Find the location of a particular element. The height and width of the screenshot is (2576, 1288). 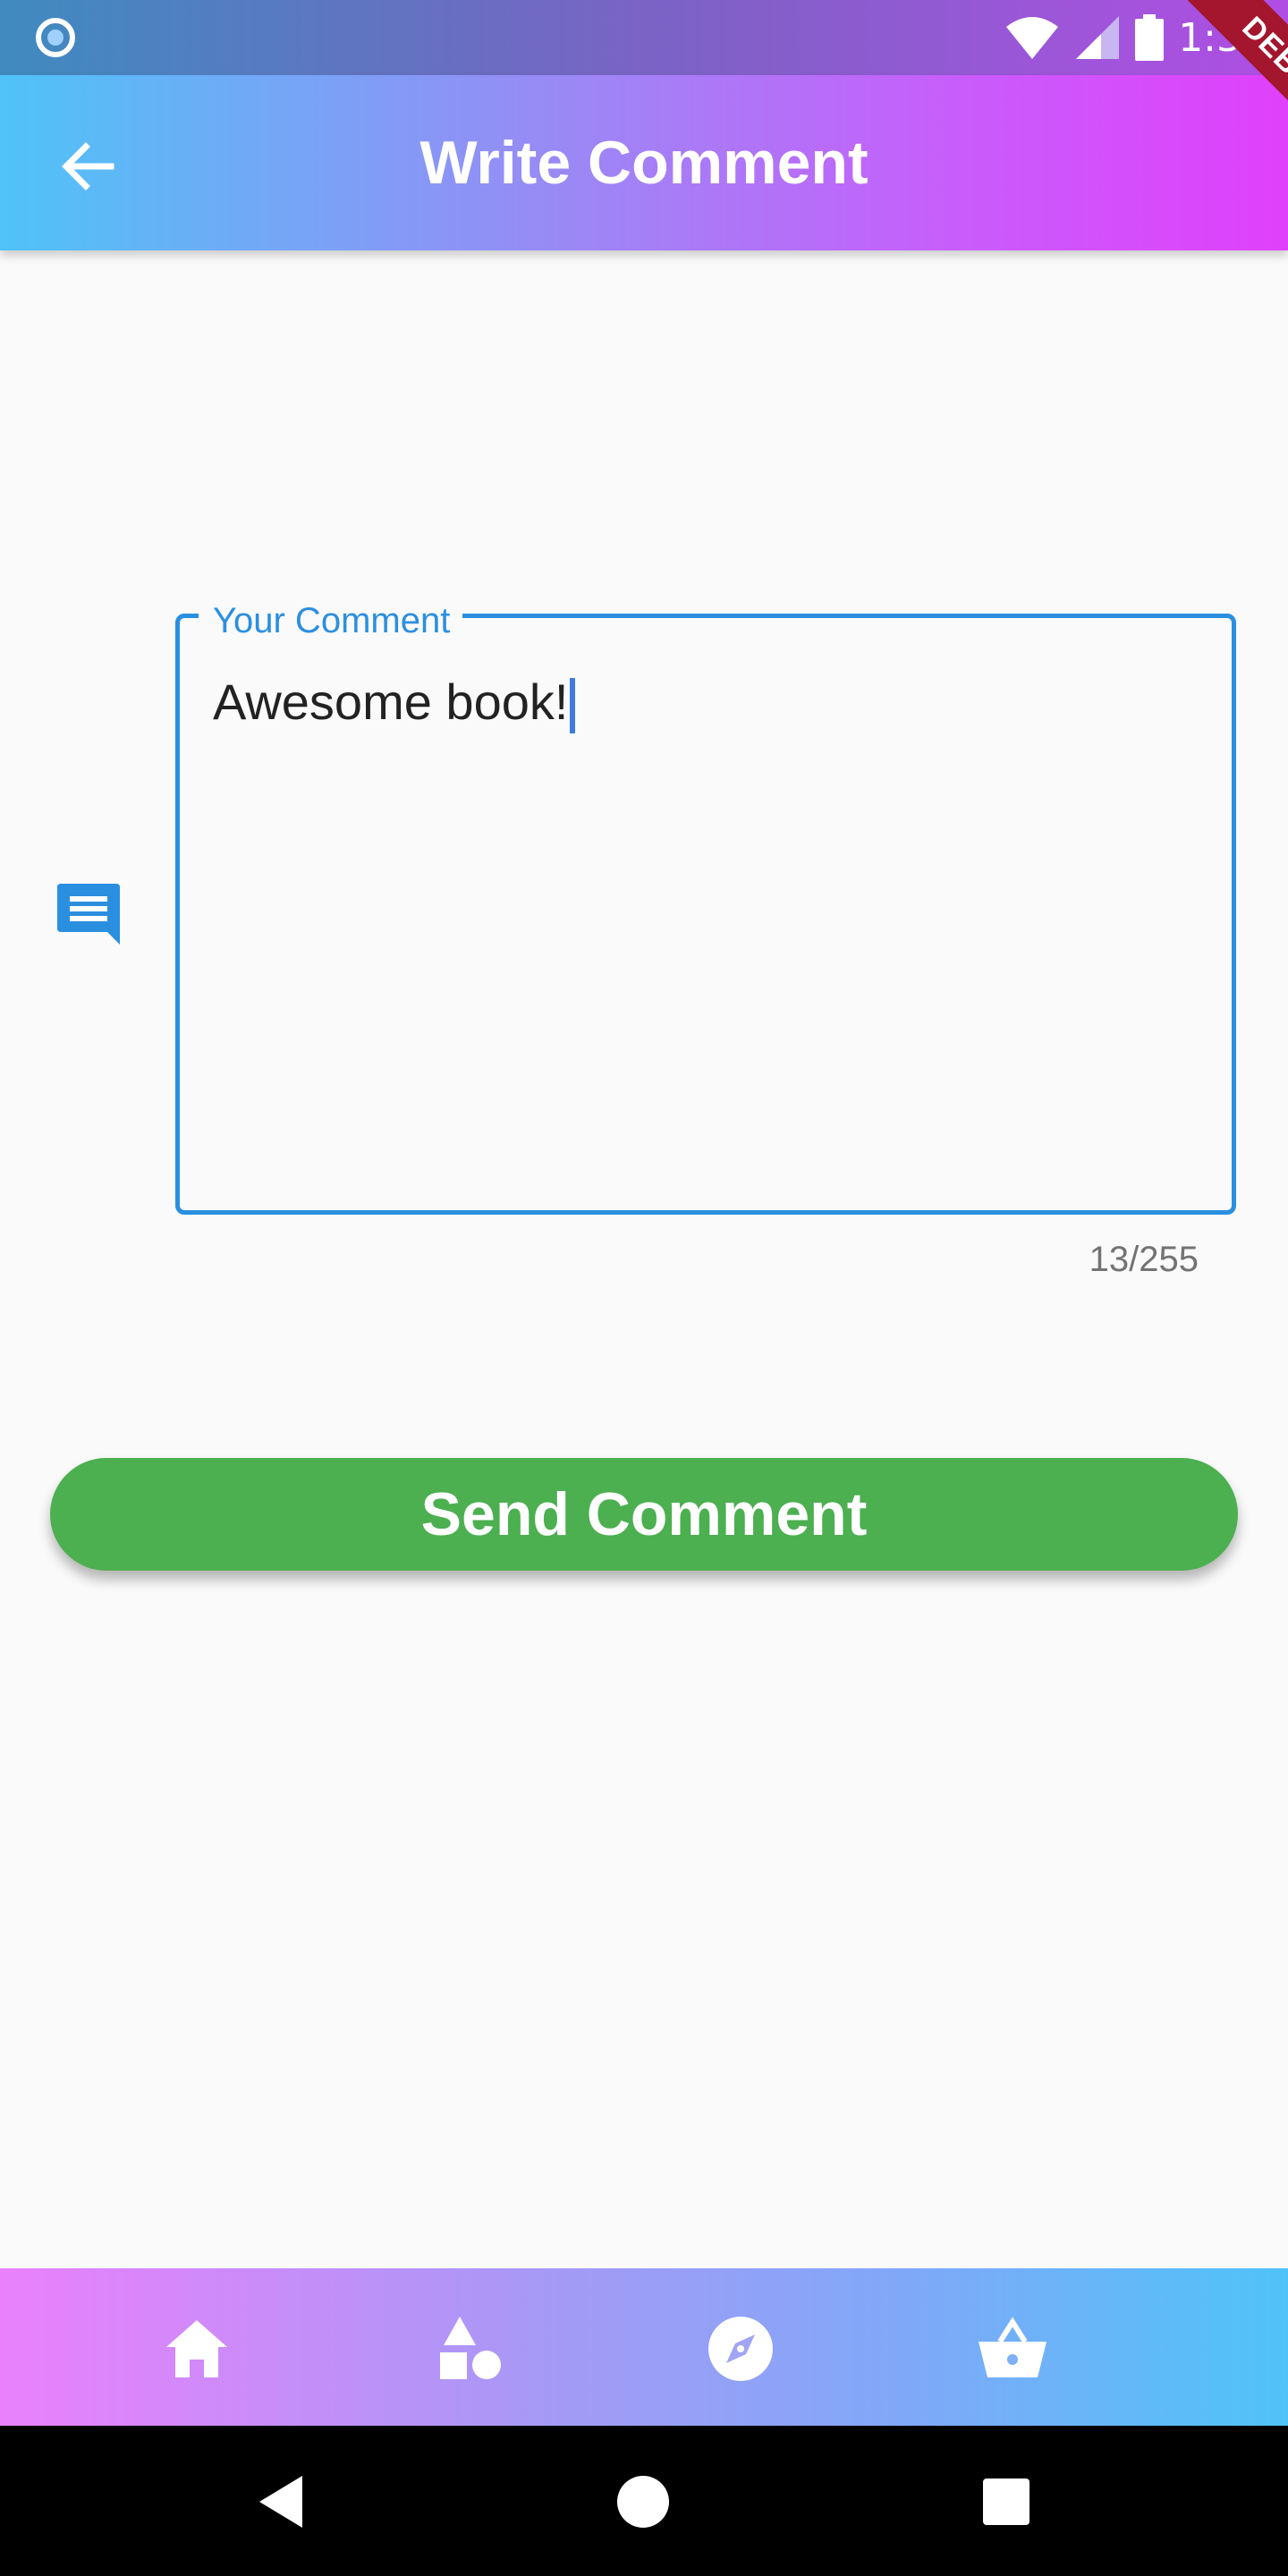

text-caret is located at coordinates (573, 706).